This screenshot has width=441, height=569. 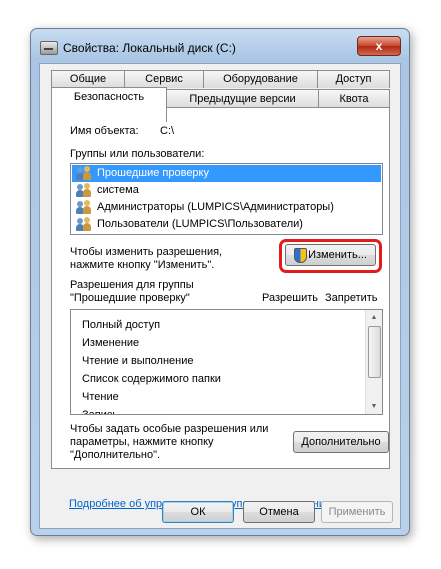 I want to click on permission-row: Полный доступ, so click(x=121, y=325).